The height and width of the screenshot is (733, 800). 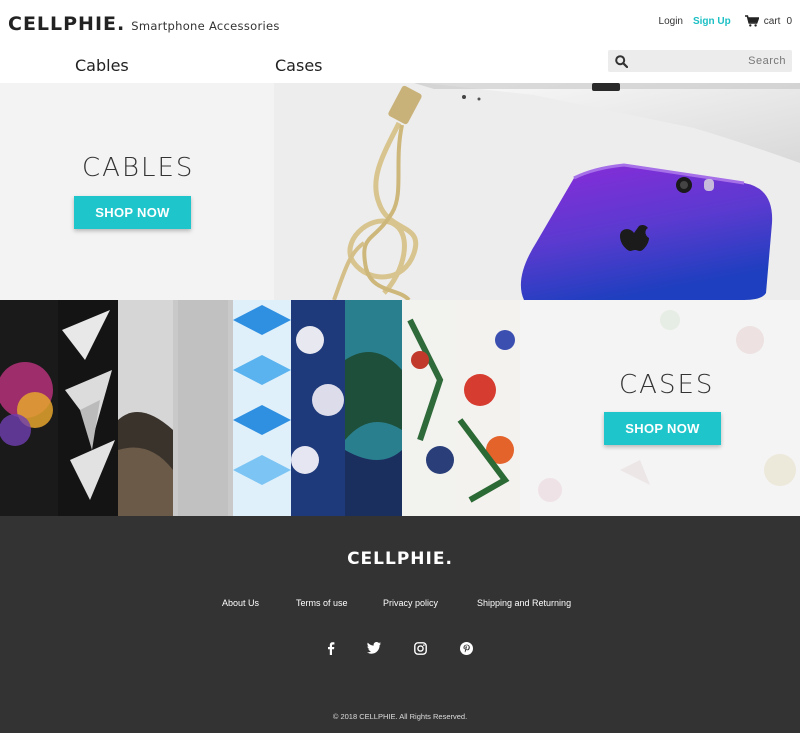 I want to click on copyright-text: © 2018 CELLPHIE. All Rights Reserved., so click(x=400, y=716).